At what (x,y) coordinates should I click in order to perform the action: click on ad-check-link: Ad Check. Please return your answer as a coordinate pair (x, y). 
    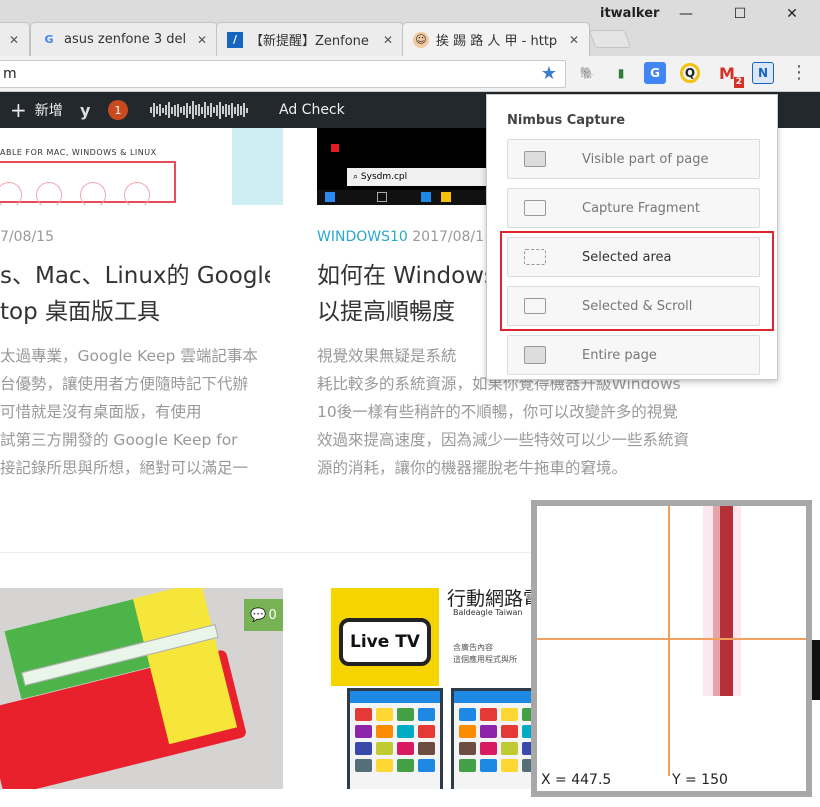
    Looking at the image, I should click on (312, 110).